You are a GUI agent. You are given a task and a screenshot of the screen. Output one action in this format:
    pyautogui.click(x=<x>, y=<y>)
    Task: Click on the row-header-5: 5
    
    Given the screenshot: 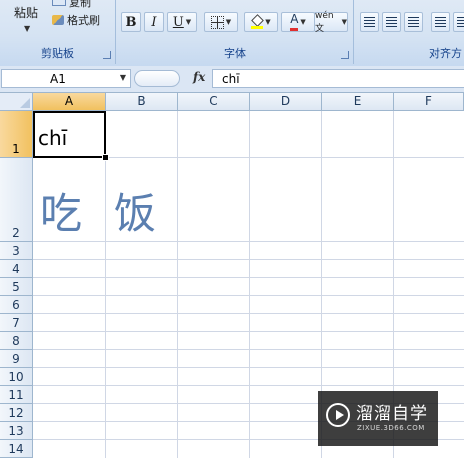 What is the action you would take?
    pyautogui.click(x=16, y=287)
    